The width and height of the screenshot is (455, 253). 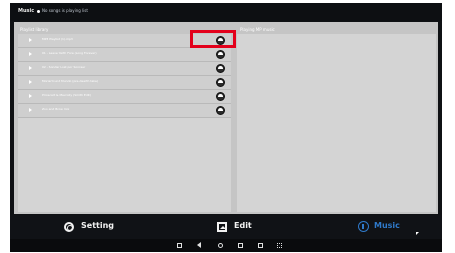 I want to click on volume-up-icon, so click(x=260, y=245).